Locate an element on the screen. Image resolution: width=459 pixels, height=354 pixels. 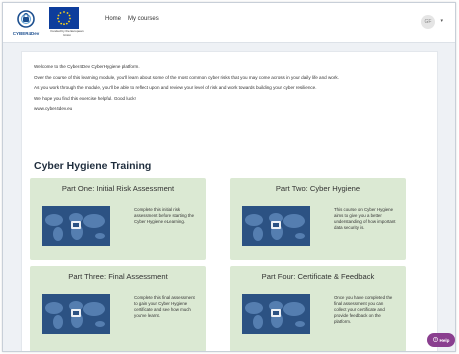
card-title: Part Four: Certificate & Feedback is located at coordinates (318, 276).